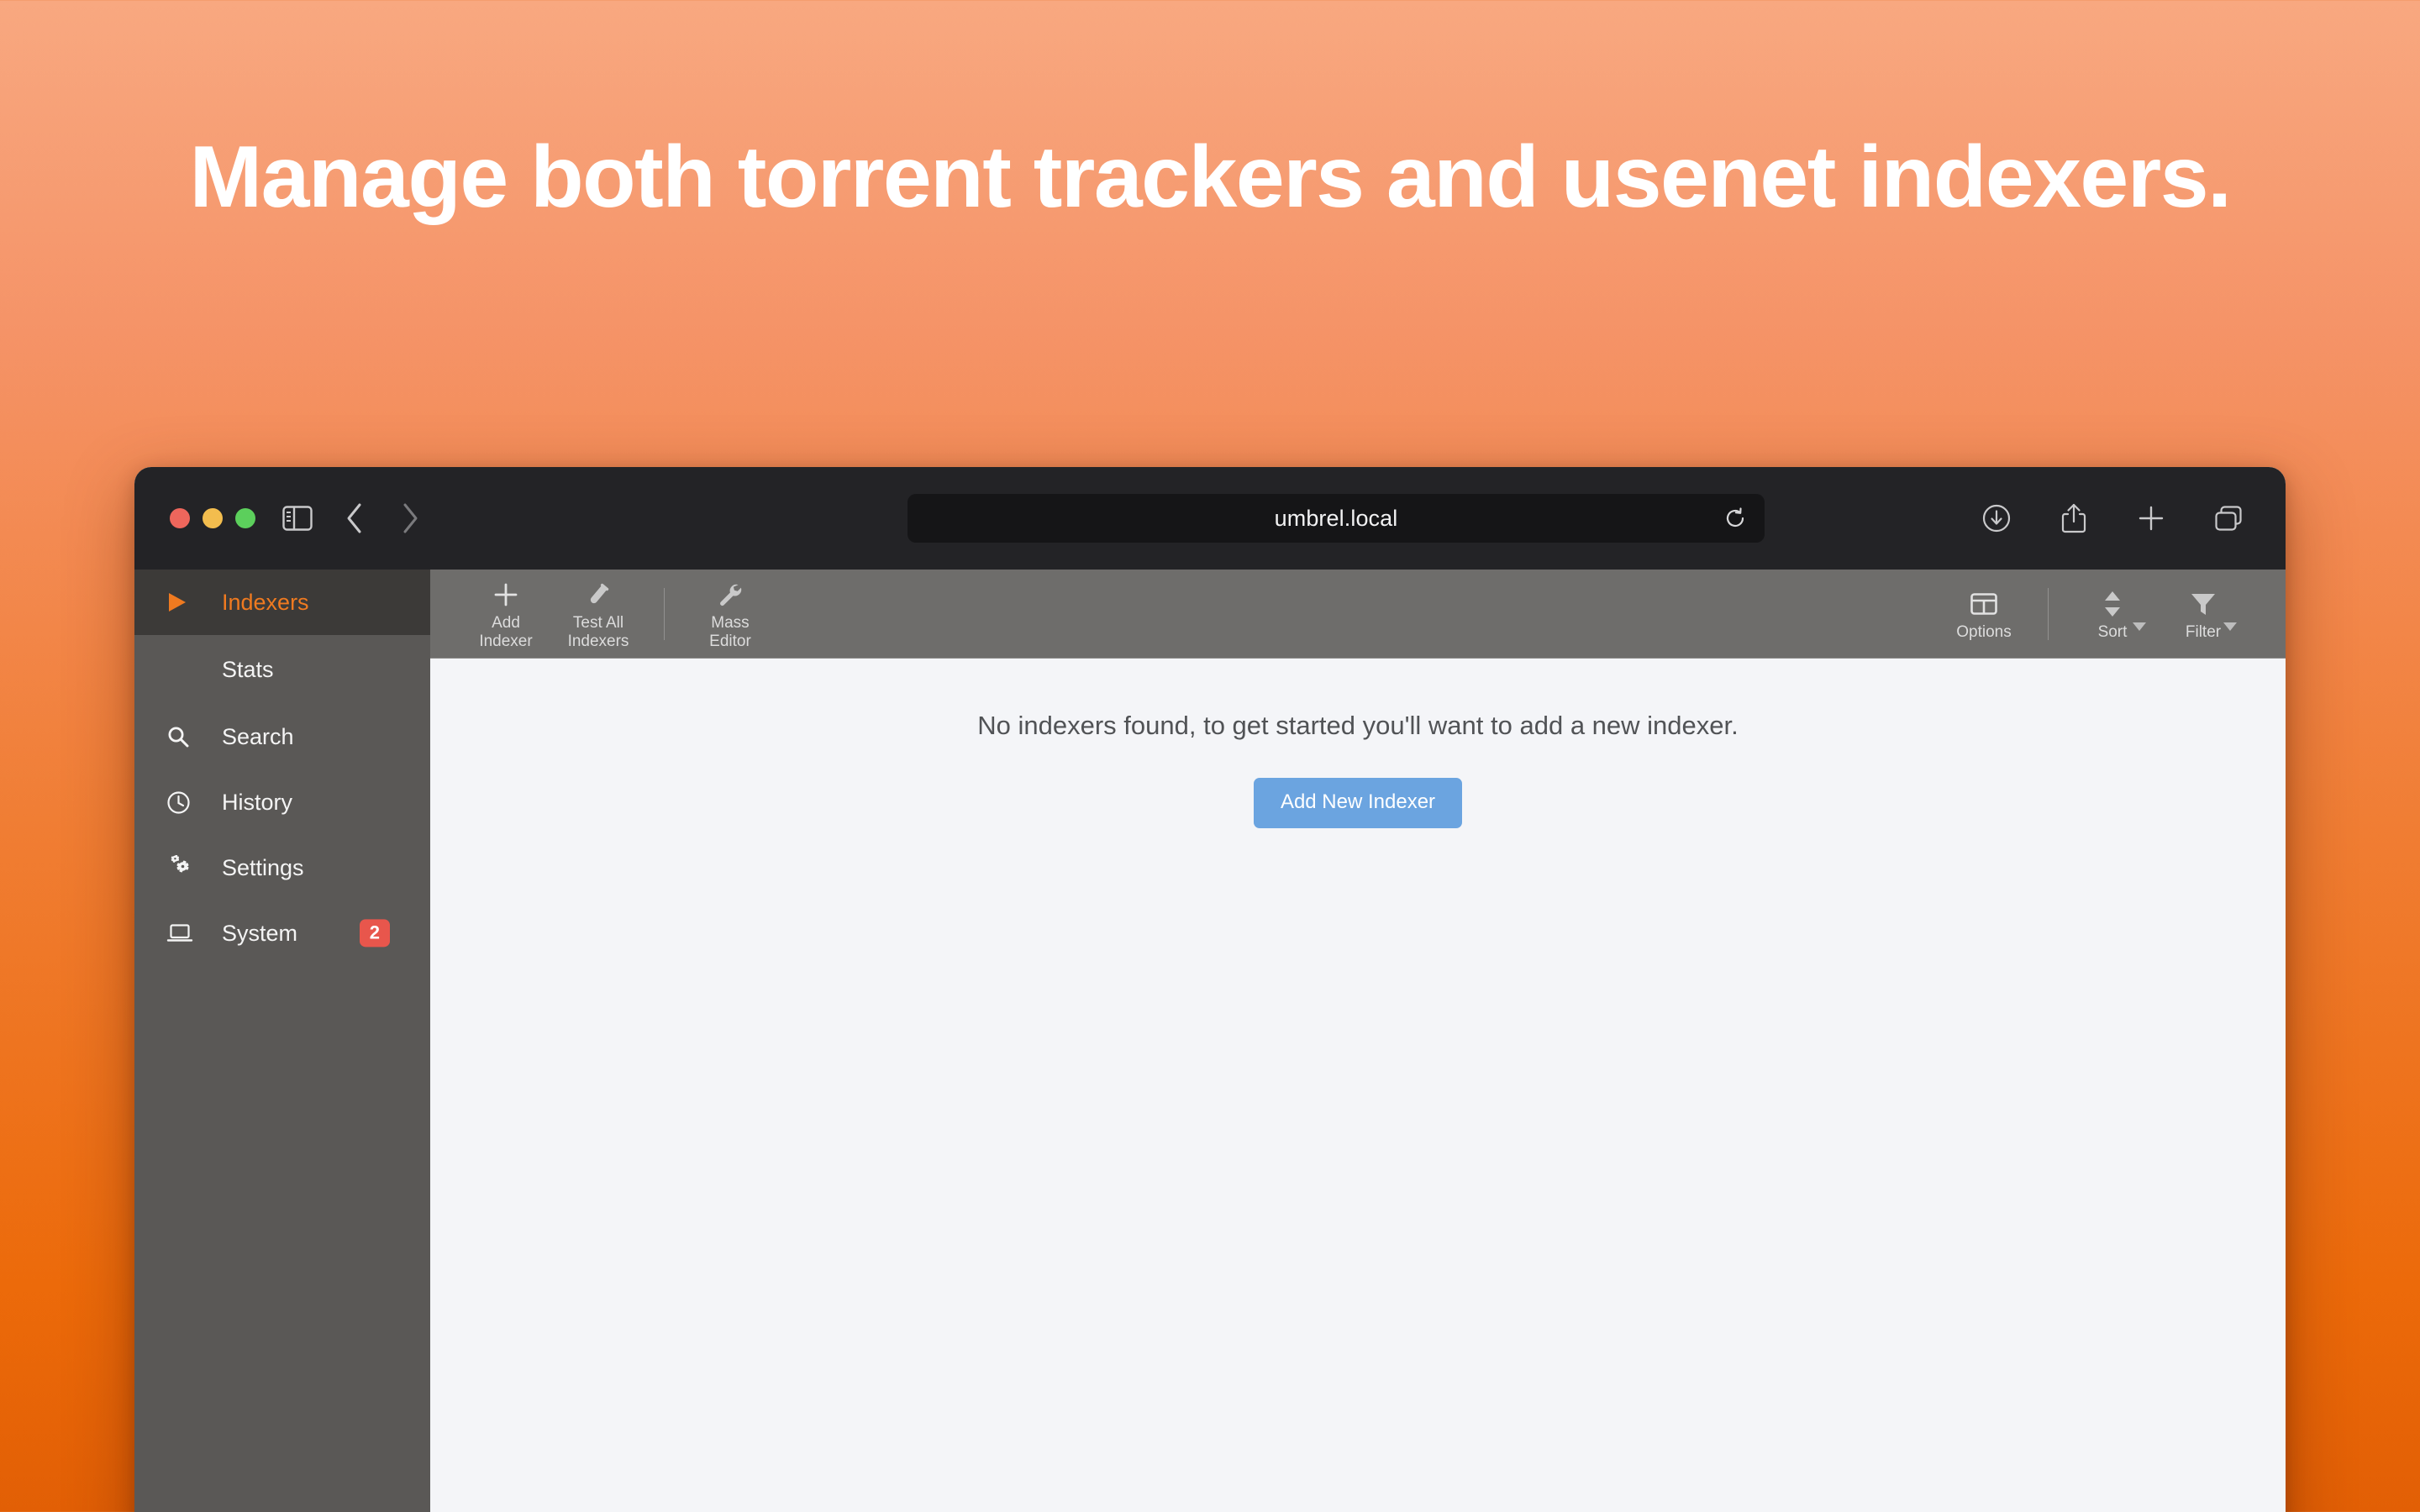 The height and width of the screenshot is (1512, 2420). Describe the element at coordinates (258, 736) in the screenshot. I see `sidebar-item-label: Search` at that location.